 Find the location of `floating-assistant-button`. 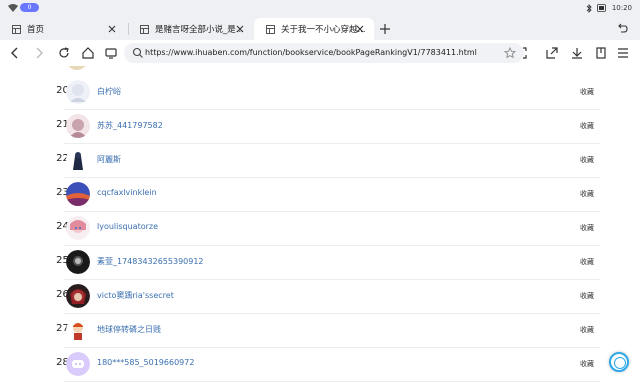

floating-assistant-button is located at coordinates (619, 362).